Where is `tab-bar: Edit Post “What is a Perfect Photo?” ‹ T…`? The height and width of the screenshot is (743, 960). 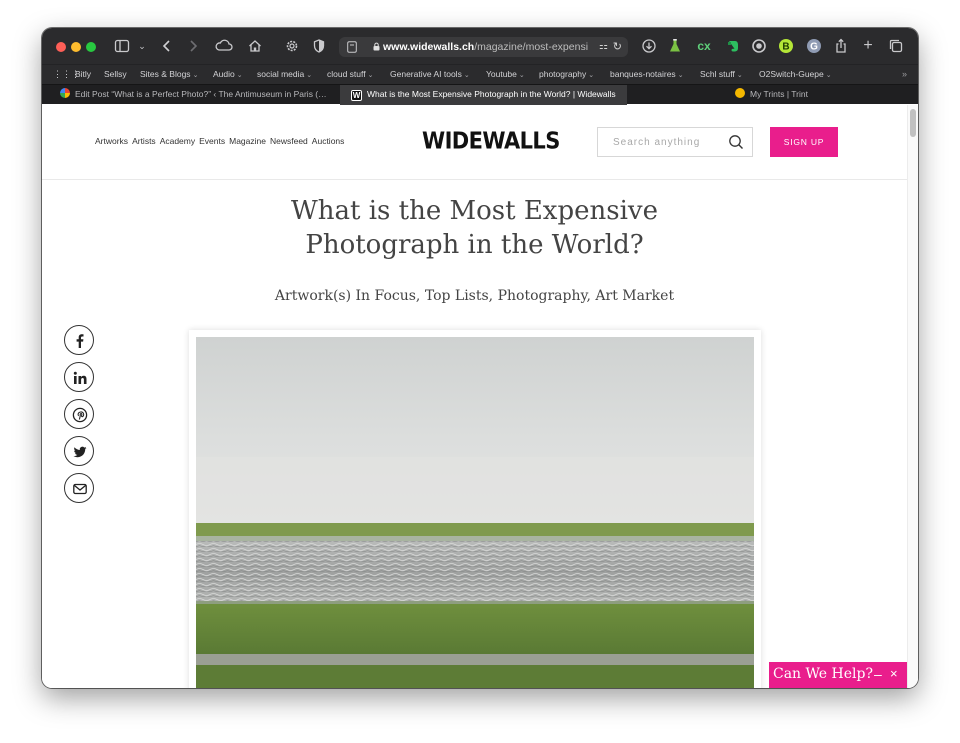
tab-bar: Edit Post “What is a Perfect Photo?” ‹ T… is located at coordinates (480, 94).